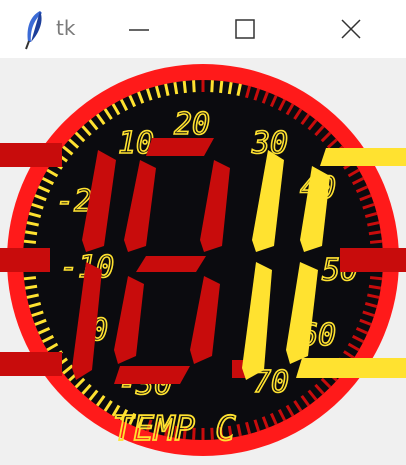  I want to click on maximize-button, so click(245, 29).